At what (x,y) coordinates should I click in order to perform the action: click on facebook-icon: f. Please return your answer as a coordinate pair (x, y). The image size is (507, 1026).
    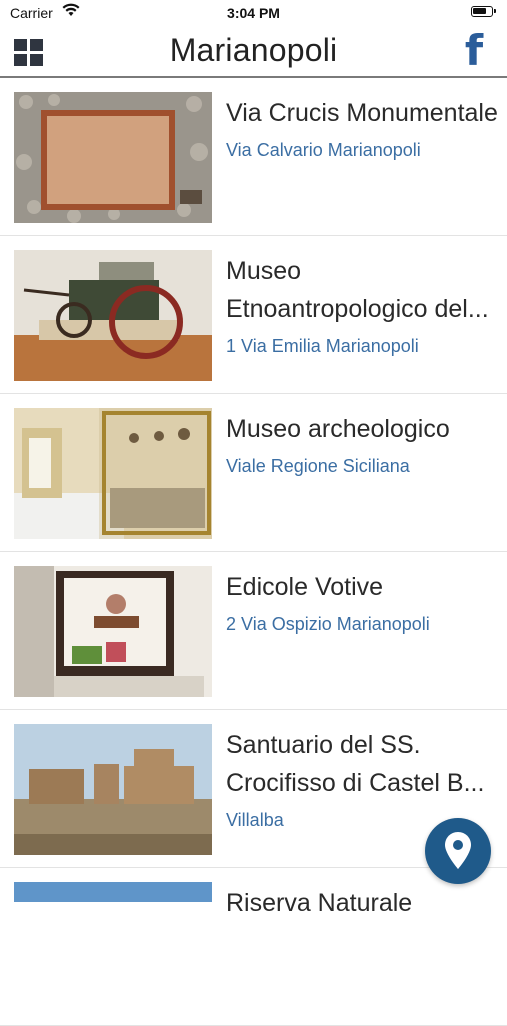
    Looking at the image, I should click on (474, 51).